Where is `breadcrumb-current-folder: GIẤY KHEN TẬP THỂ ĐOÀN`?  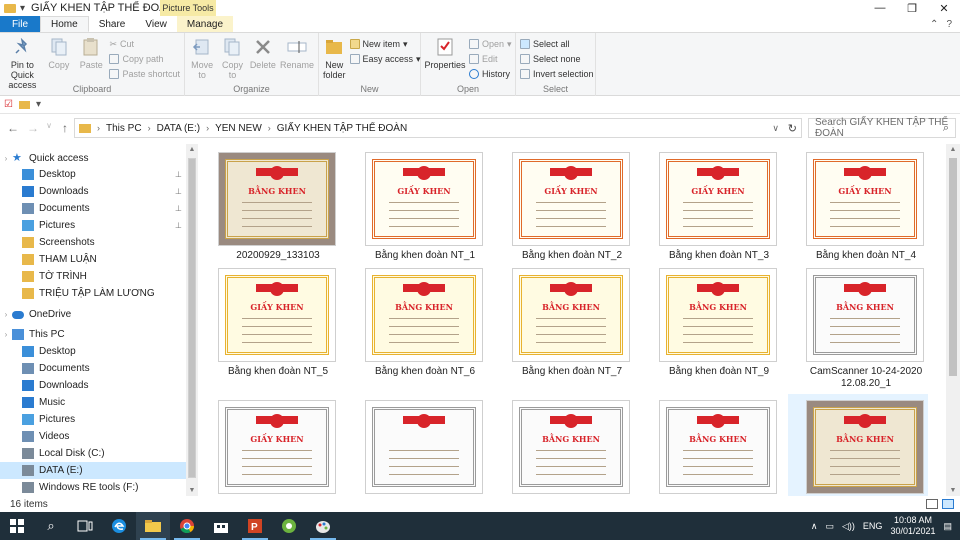
breadcrumb-current-folder: GIẤY KHEN TẬP THỂ ĐOÀN is located at coordinates (342, 128).